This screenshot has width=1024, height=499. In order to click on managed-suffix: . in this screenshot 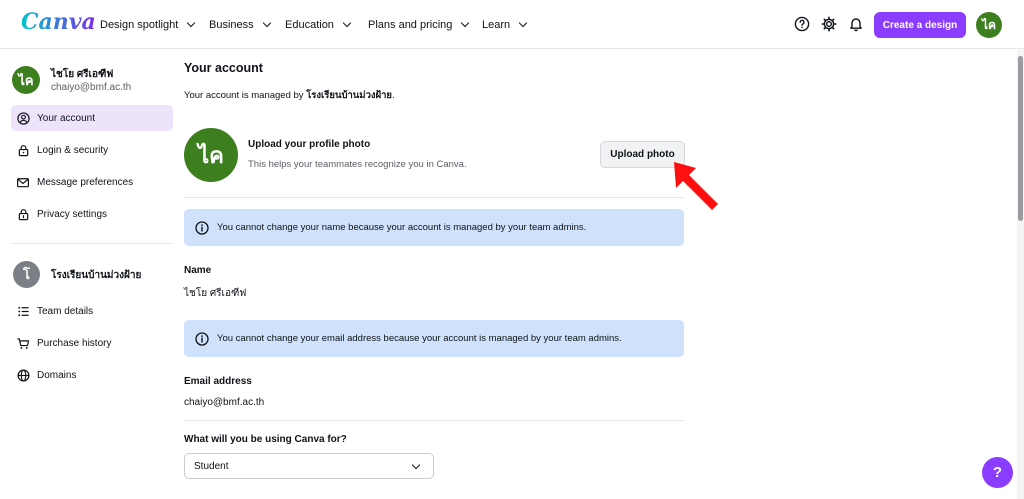, I will do `click(393, 95)`.